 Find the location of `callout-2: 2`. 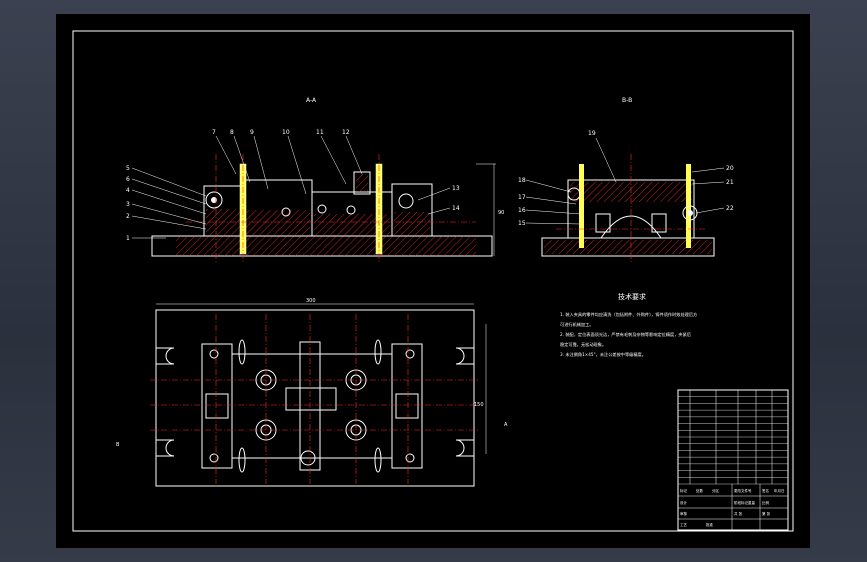

callout-2: 2 is located at coordinates (128, 216).